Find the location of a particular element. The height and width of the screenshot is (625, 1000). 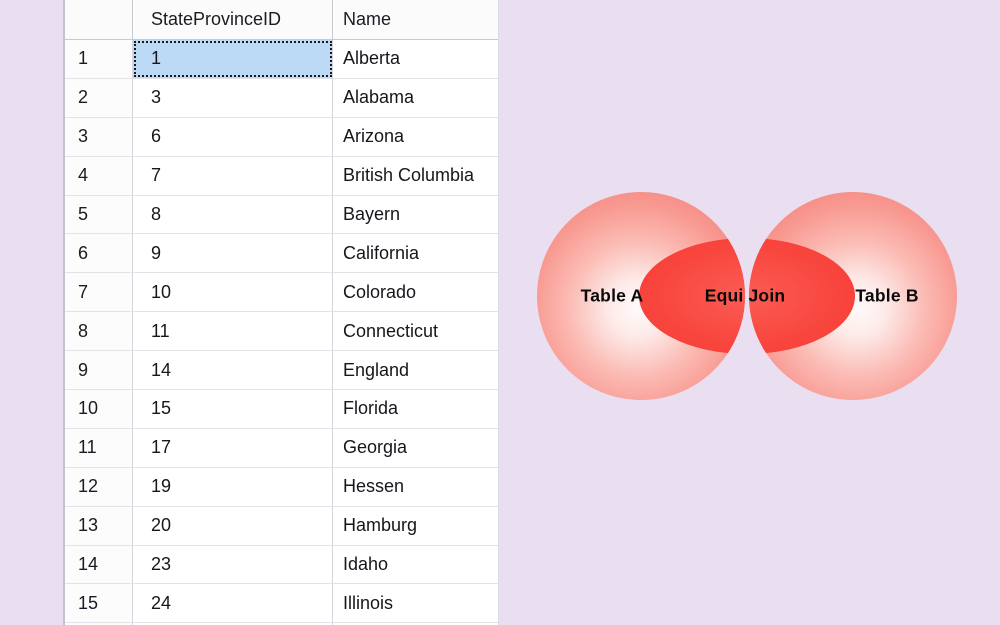

table-row: 7 10 Colorado is located at coordinates (281, 293).